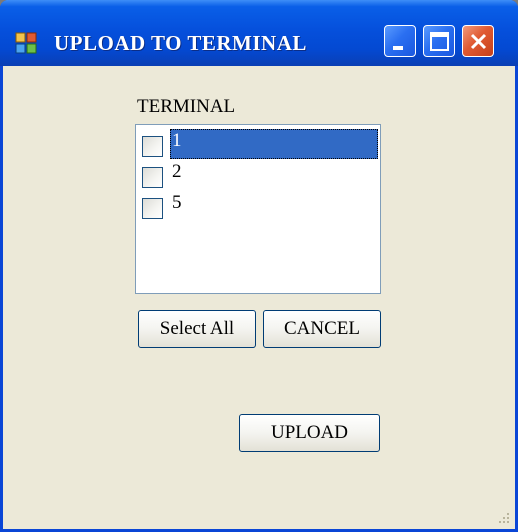 This screenshot has height=532, width=518. I want to click on select-all-button: Select All, so click(197, 329).